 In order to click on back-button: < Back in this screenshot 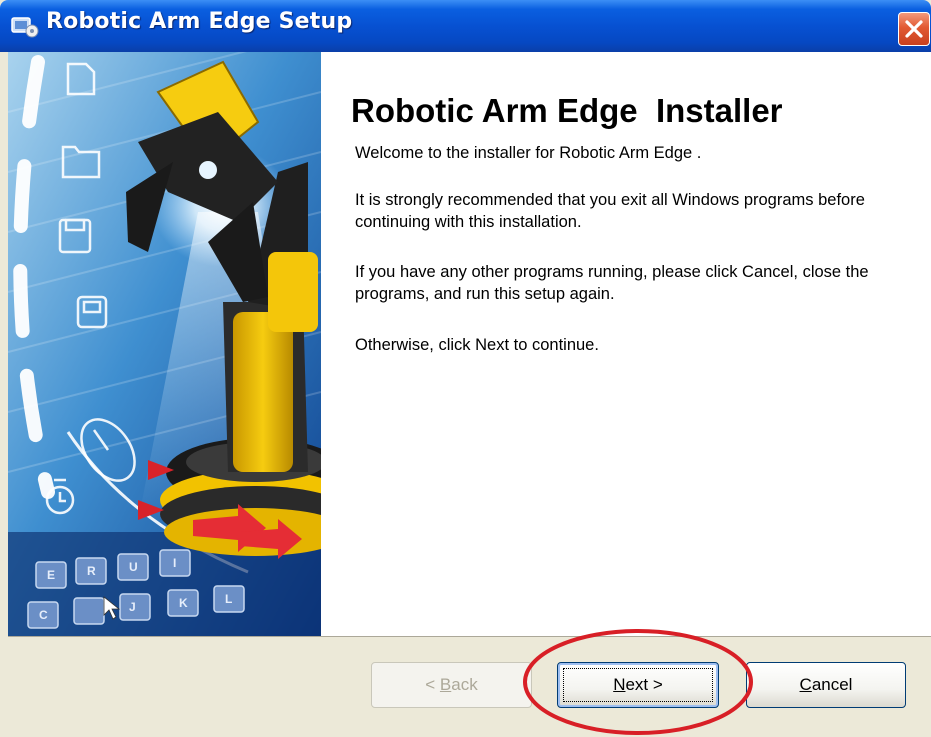, I will do `click(451, 685)`.